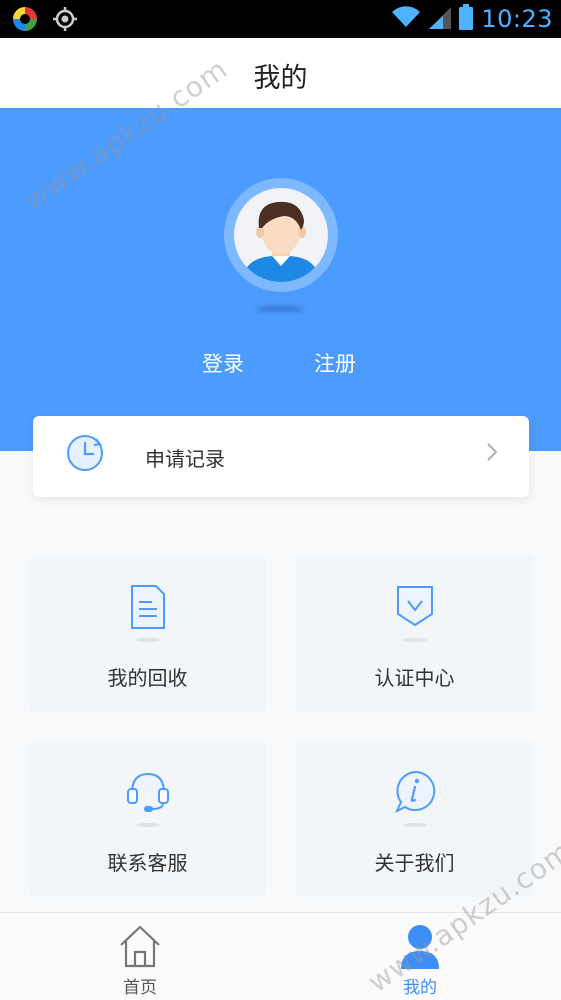 The height and width of the screenshot is (1000, 561). Describe the element at coordinates (148, 609) in the screenshot. I see `document-icon` at that location.